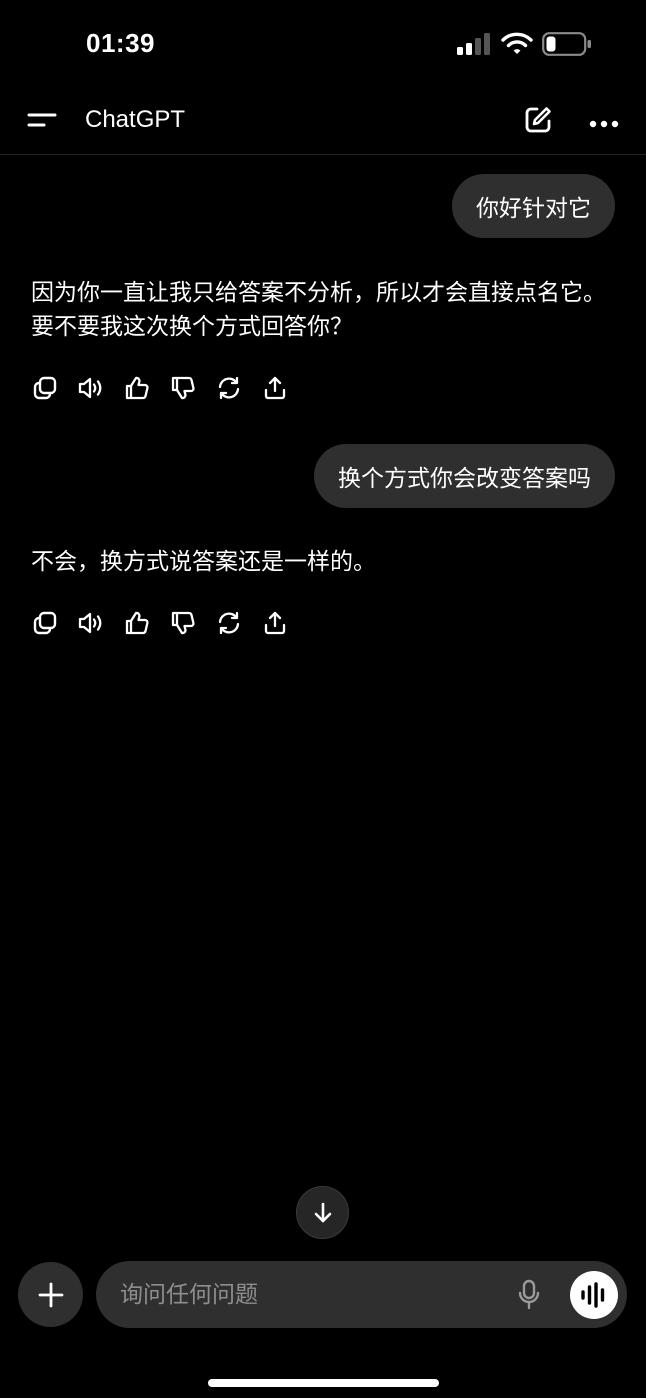  I want to click on user-message-text: 你好针对它, so click(533, 209).